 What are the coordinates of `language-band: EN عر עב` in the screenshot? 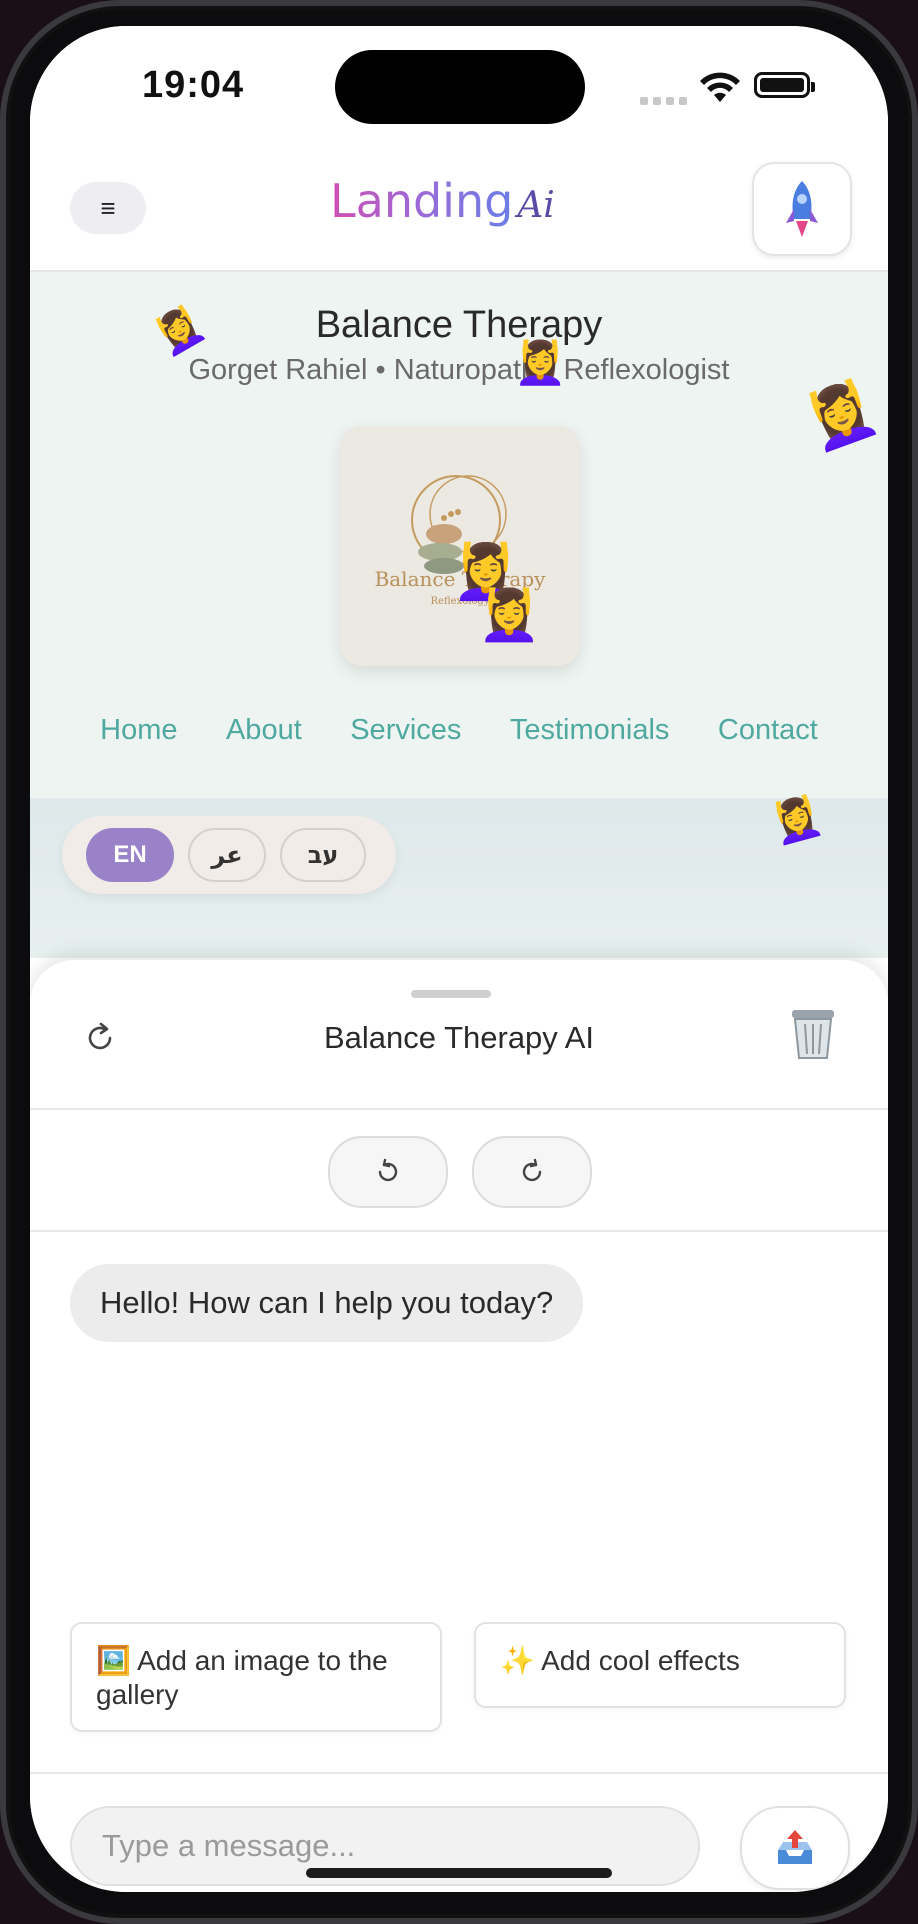 It's located at (459, 878).